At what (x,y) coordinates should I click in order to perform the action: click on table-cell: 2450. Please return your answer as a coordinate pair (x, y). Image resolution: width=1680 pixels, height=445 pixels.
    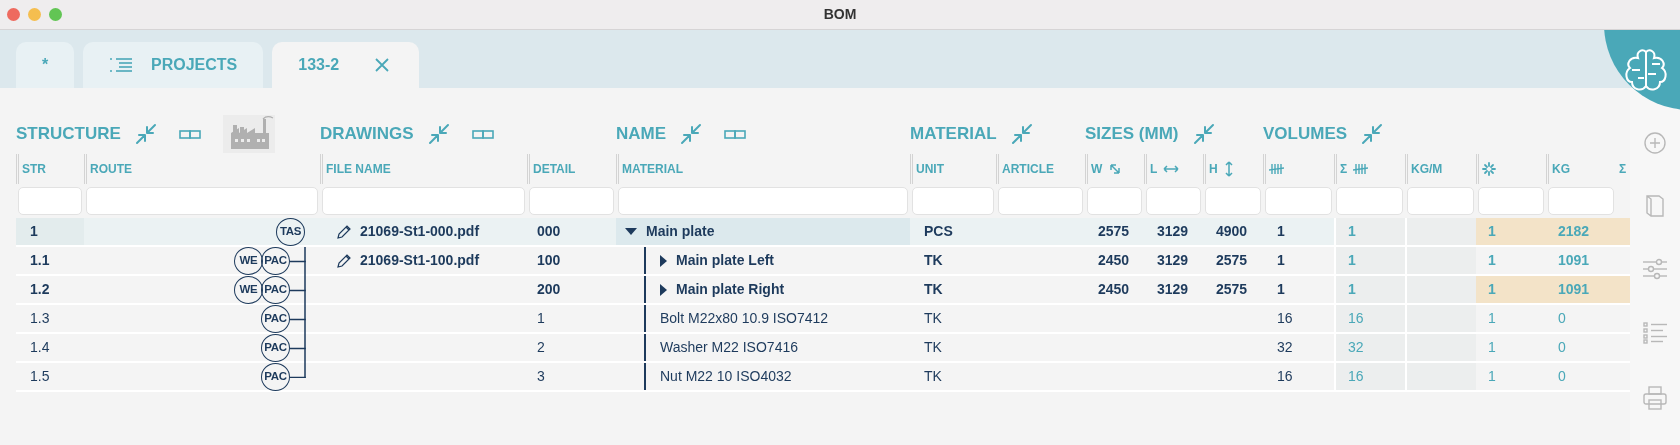
    Looking at the image, I should click on (1114, 261).